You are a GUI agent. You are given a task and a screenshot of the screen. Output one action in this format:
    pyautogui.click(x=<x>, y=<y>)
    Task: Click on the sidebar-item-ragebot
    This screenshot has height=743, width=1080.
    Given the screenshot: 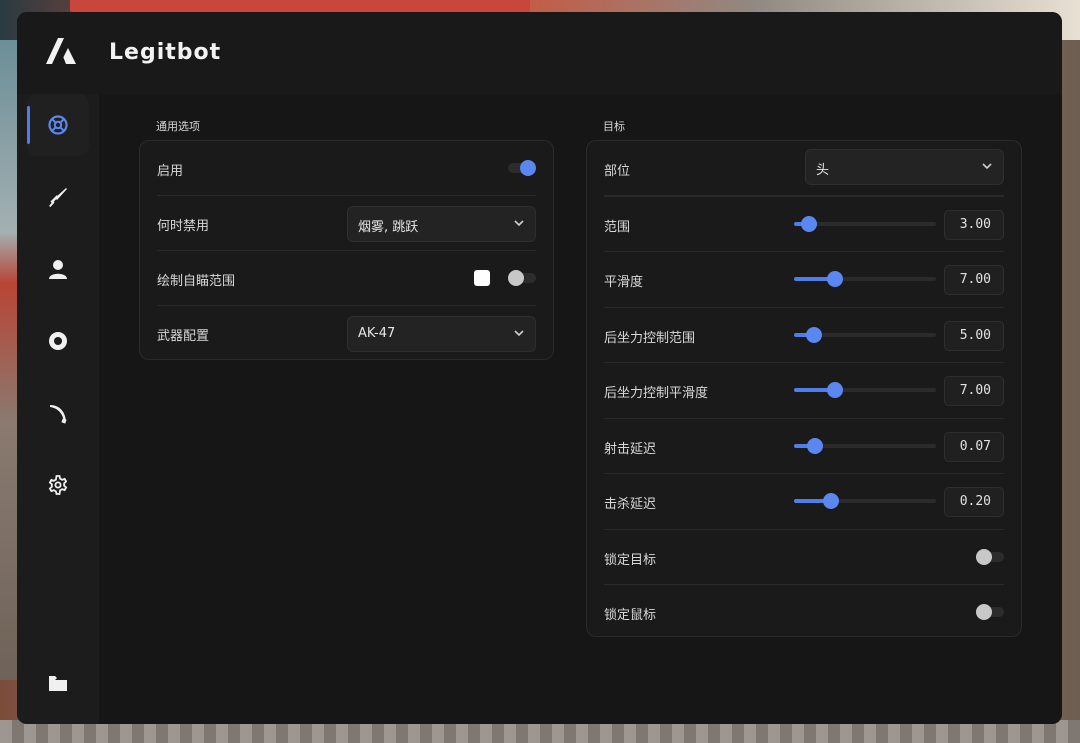 What is the action you would take?
    pyautogui.click(x=58, y=197)
    